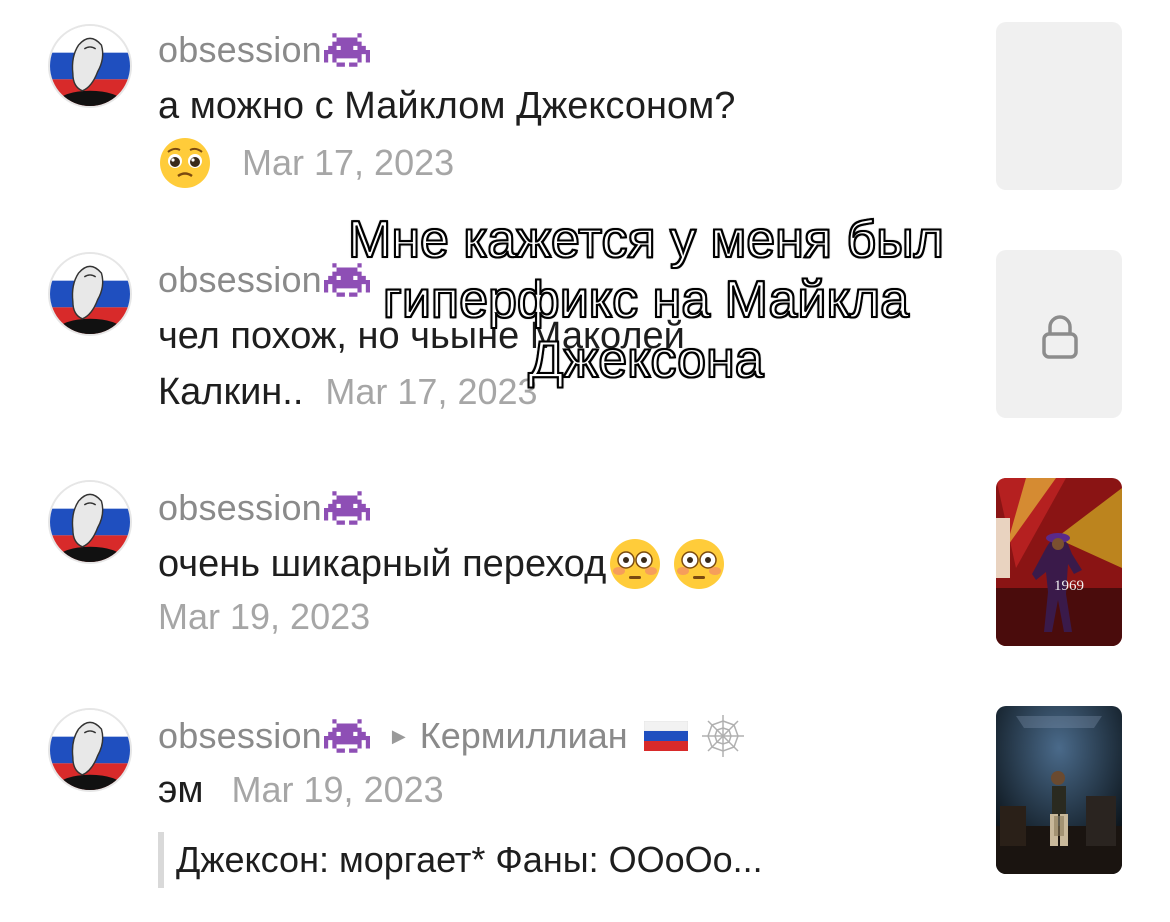 The image size is (1170, 922). Describe the element at coordinates (398, 735) in the screenshot. I see `reply-arrow-icon: ▶` at that location.